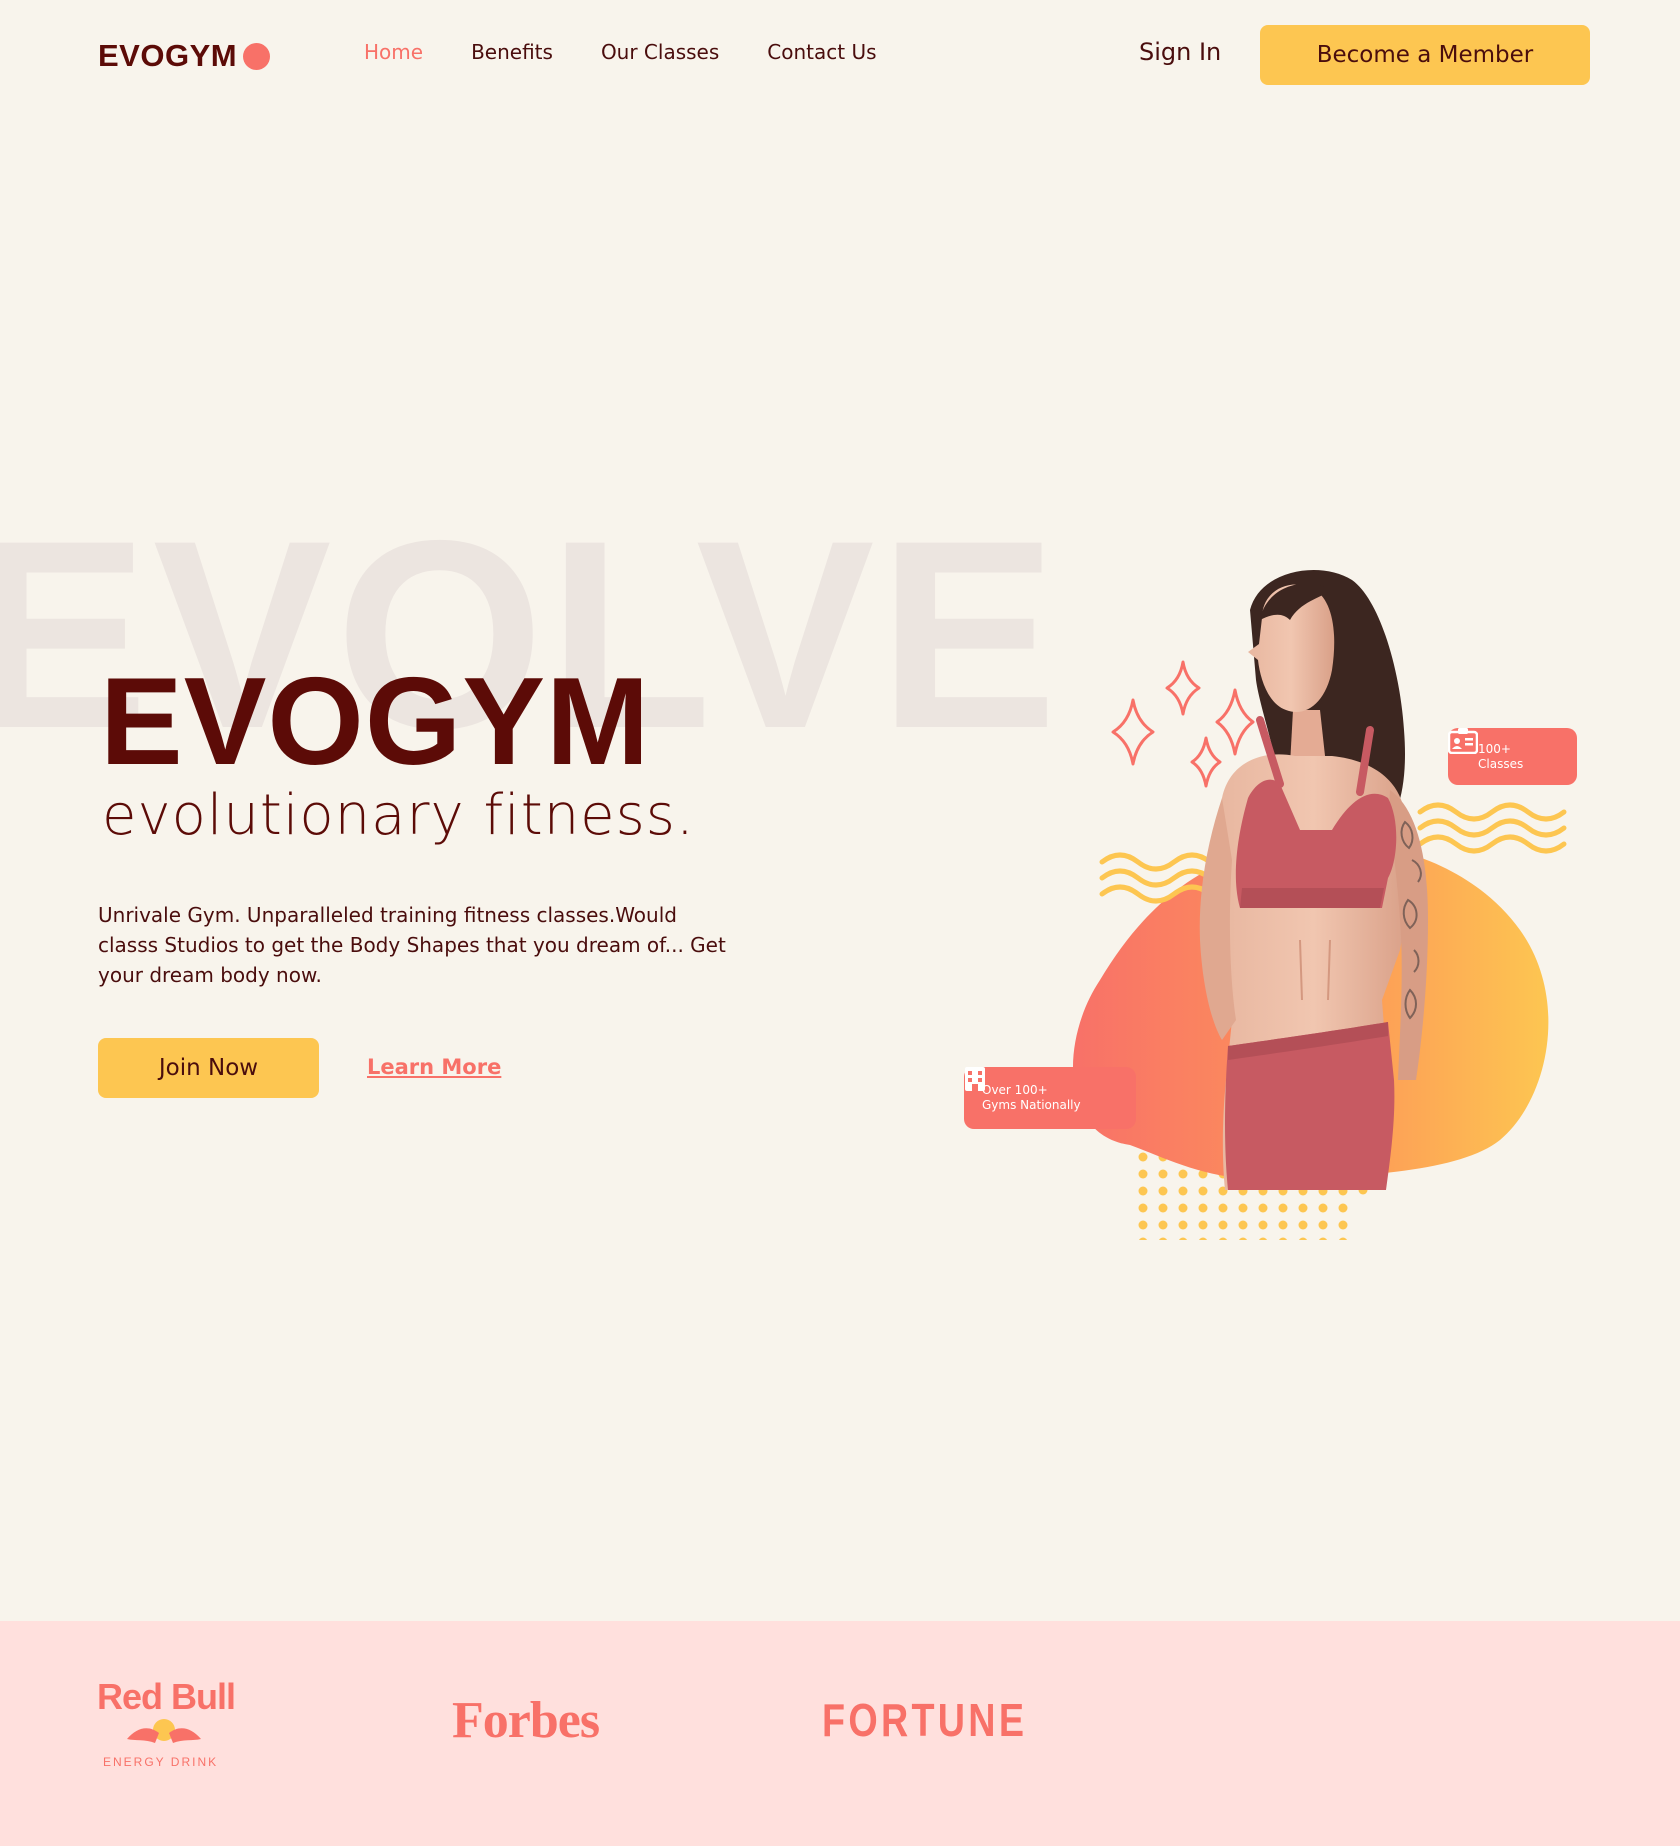 The width and height of the screenshot is (1680, 1846). I want to click on hero-title: EVOGYM, so click(375, 722).